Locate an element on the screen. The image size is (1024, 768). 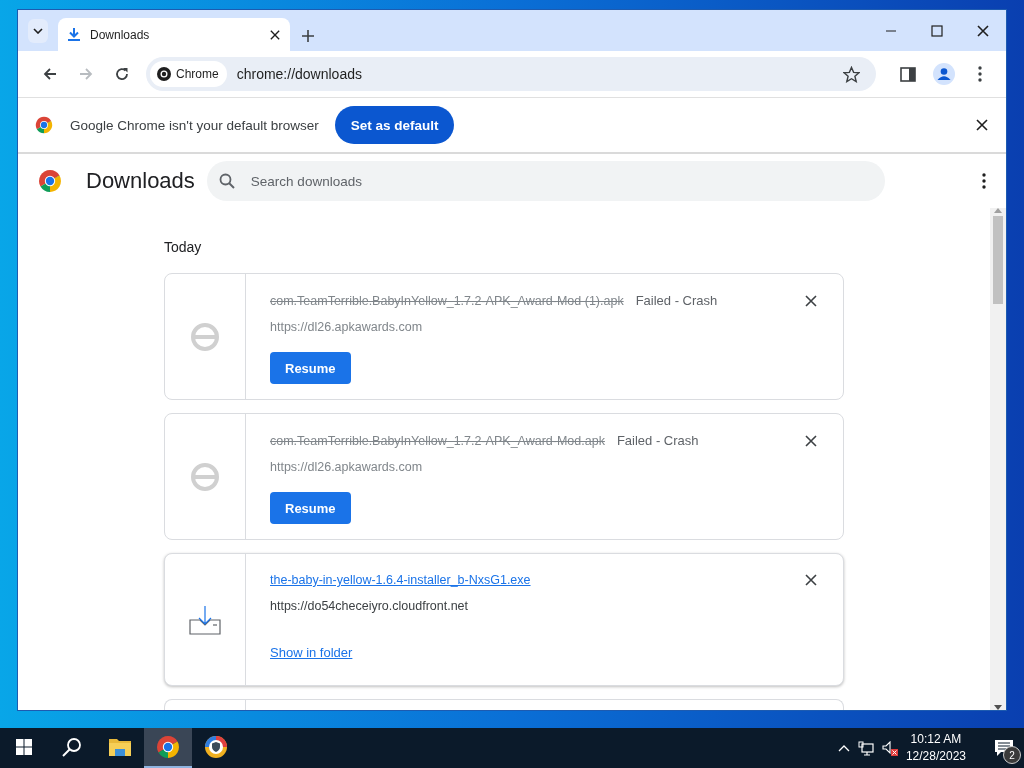
menu-icon is located at coordinates (980, 74).